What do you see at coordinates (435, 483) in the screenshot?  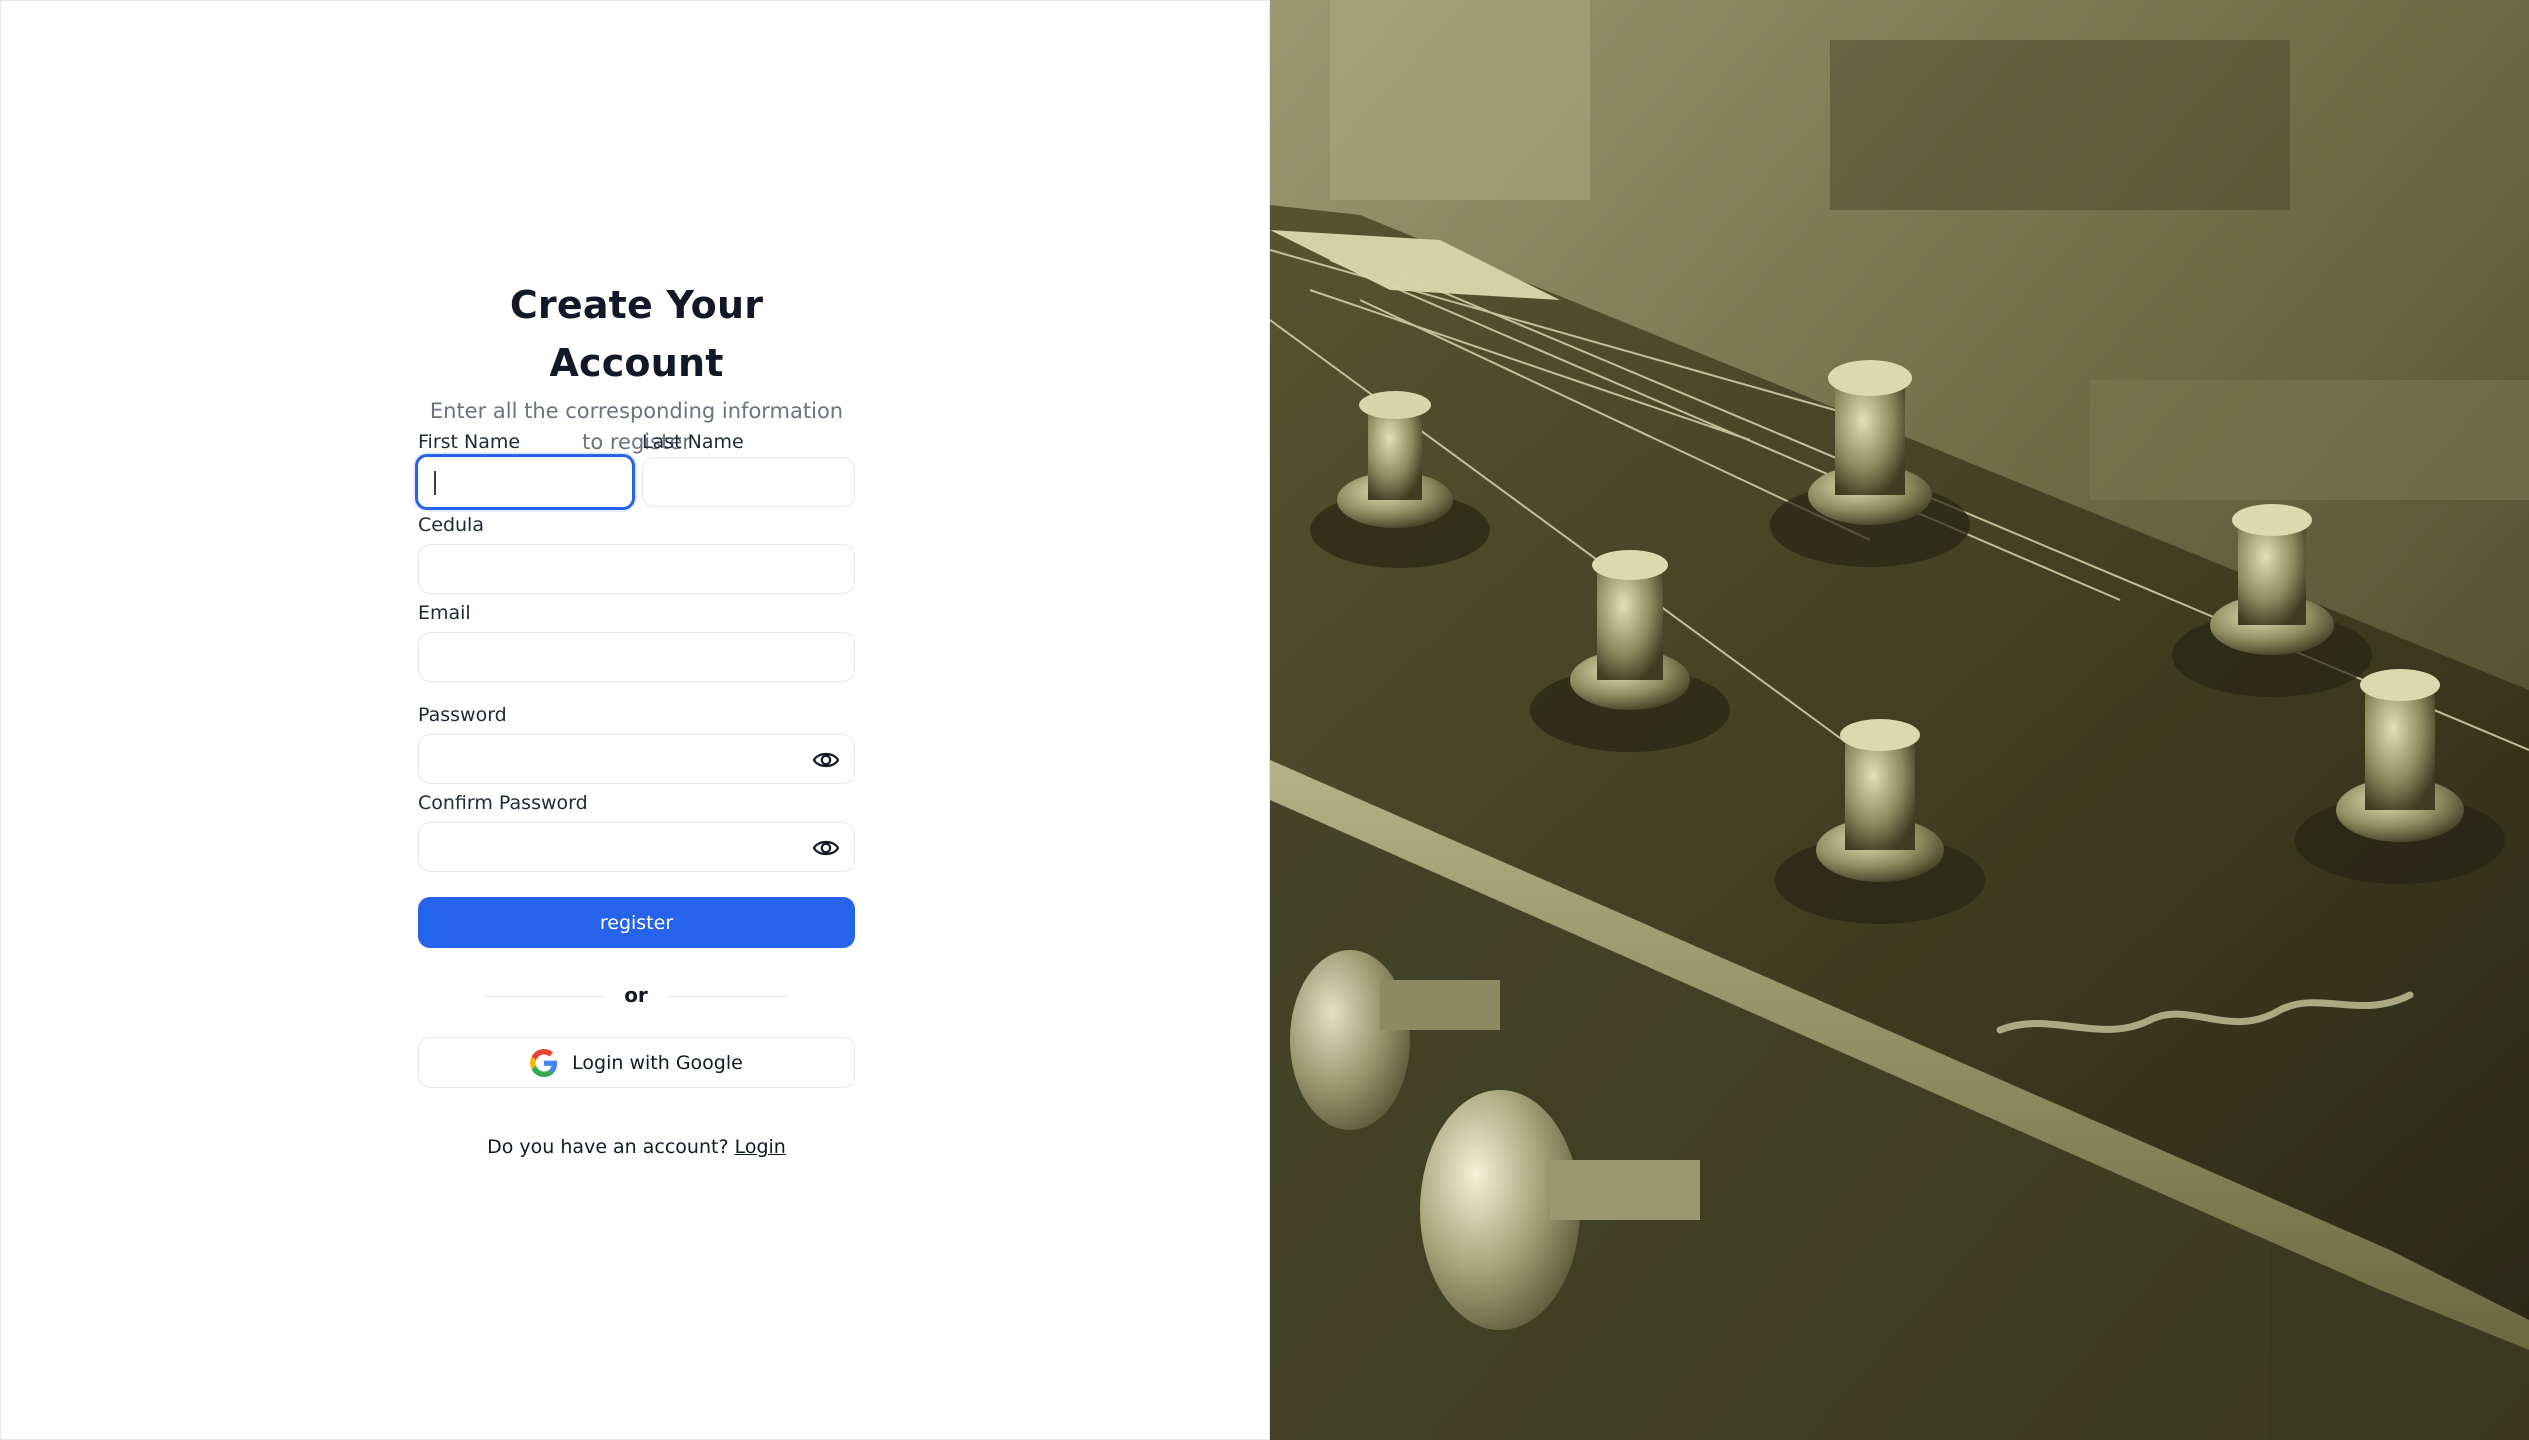 I see `text-caret` at bounding box center [435, 483].